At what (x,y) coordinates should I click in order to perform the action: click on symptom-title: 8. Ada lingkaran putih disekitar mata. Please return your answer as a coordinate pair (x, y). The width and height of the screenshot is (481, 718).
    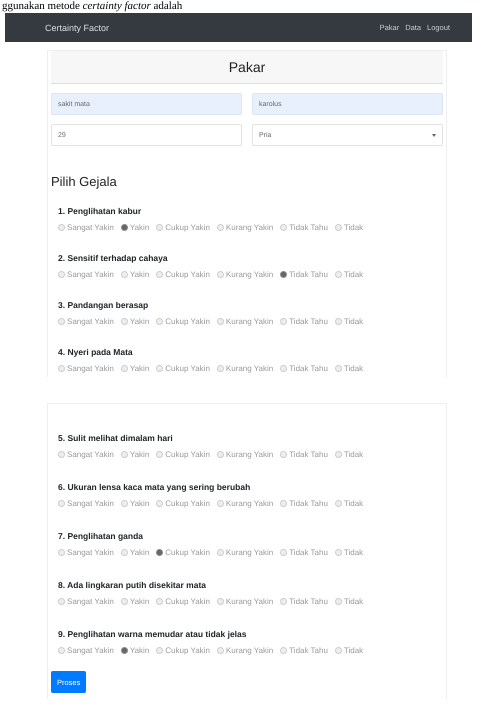
    Looking at the image, I should click on (132, 585).